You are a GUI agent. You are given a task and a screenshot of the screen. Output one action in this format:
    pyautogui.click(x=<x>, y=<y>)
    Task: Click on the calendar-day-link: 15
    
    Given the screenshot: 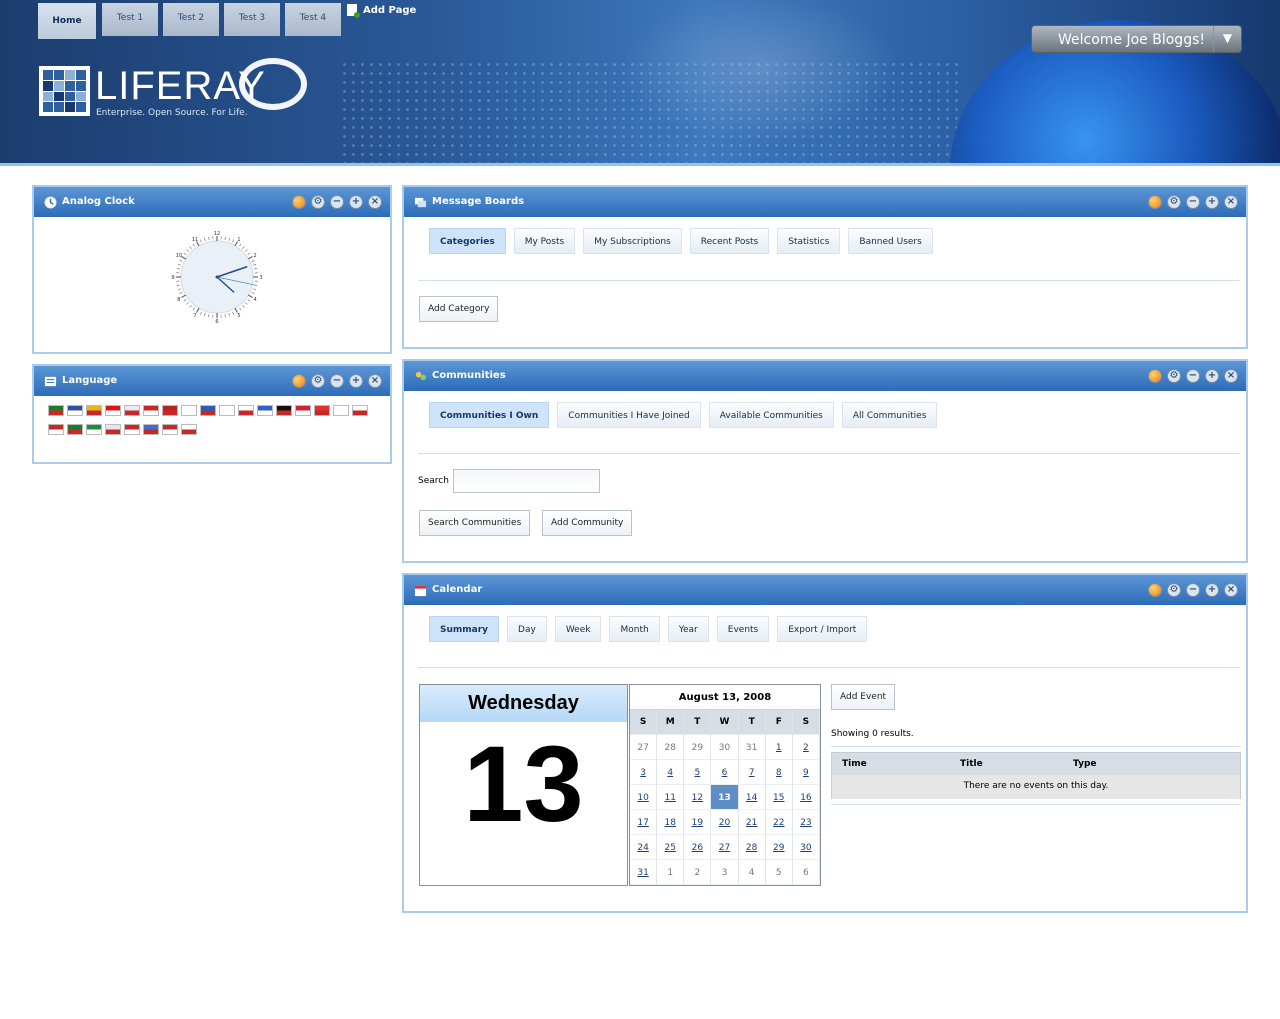 What is the action you would take?
    pyautogui.click(x=779, y=797)
    